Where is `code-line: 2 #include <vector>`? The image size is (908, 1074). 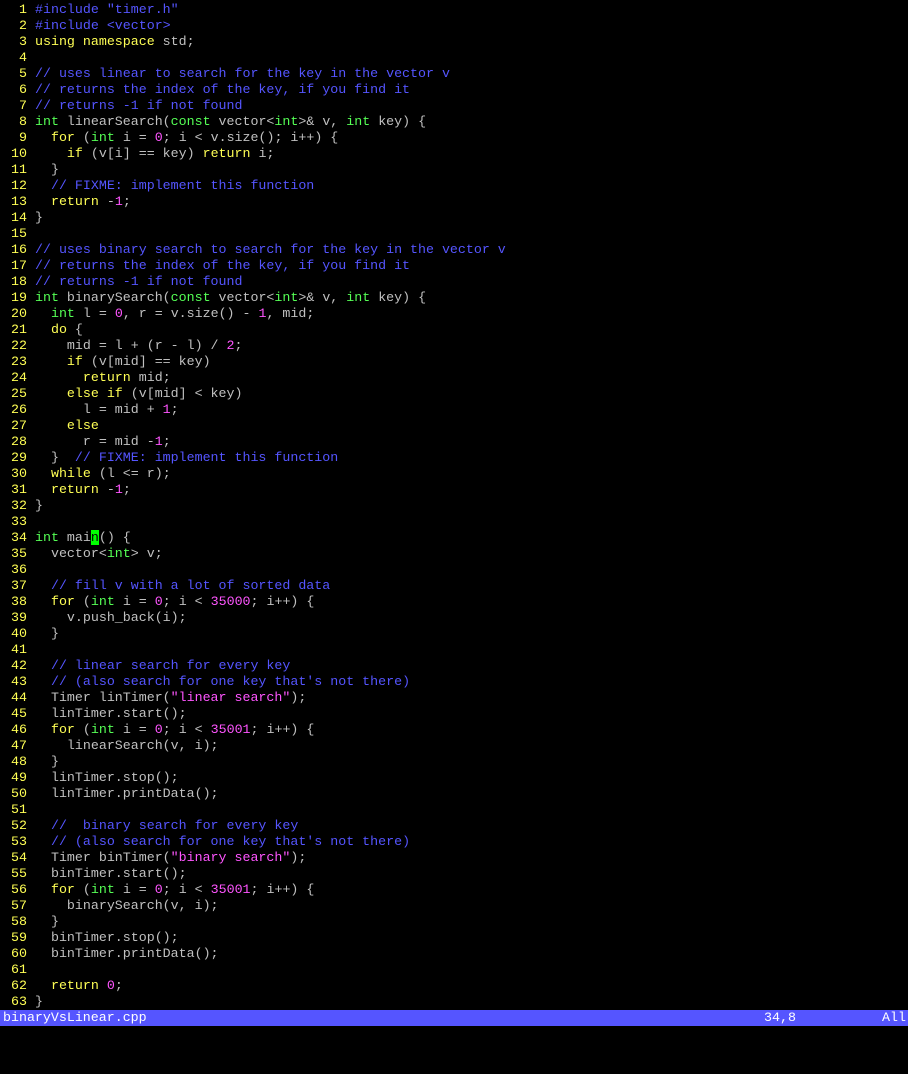
code-line: 2 #include <vector> is located at coordinates (454, 26).